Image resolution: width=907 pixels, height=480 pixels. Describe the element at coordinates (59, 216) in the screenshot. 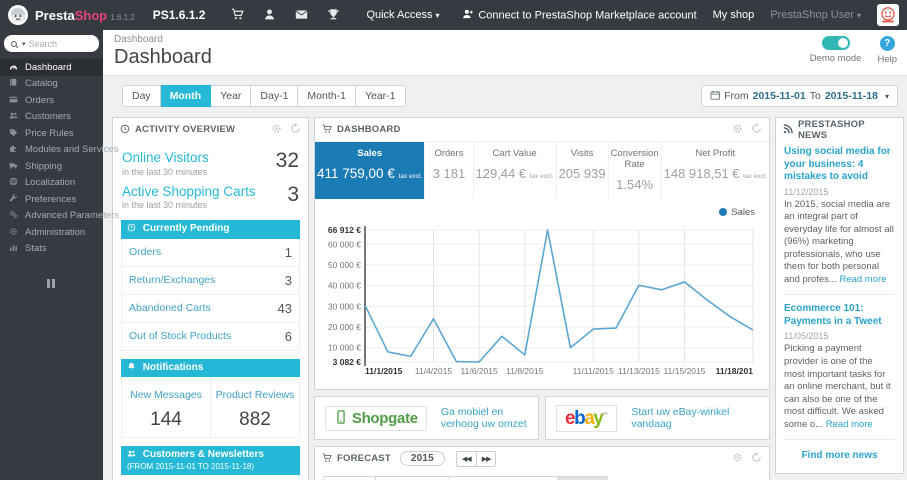

I see `sidebar-item-advanced-parameters: Advanced Parameters` at that location.